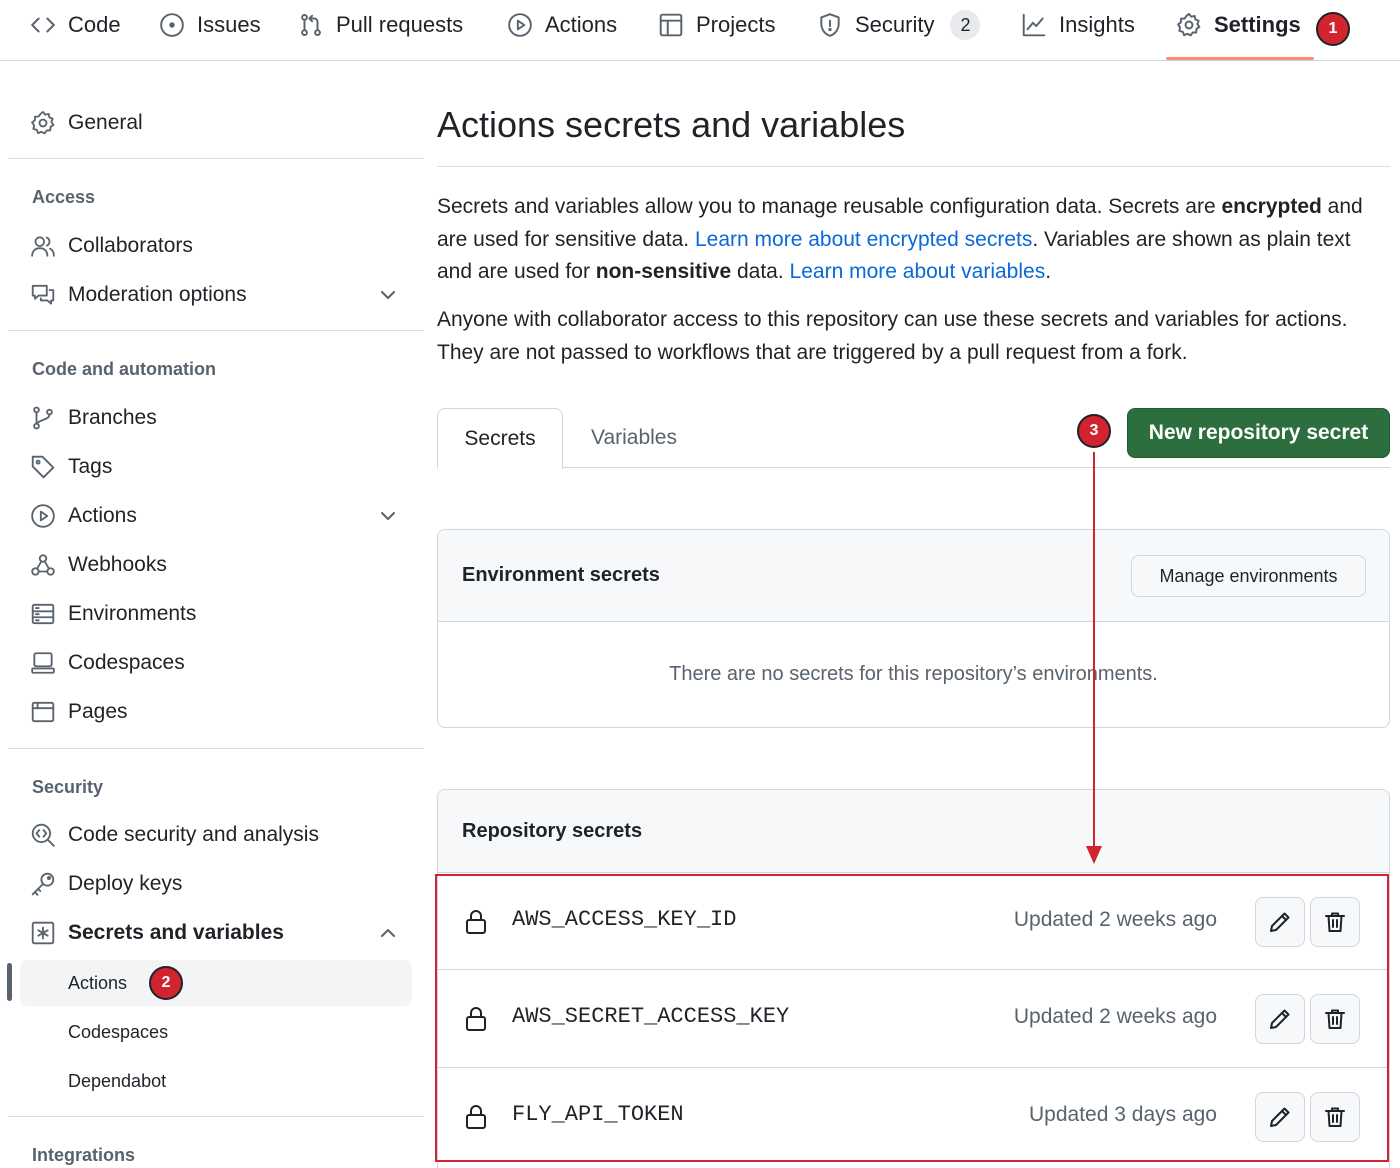 This screenshot has width=1400, height=1168. Describe the element at coordinates (1258, 433) in the screenshot. I see `new-repository-secret-button: New repository secret` at that location.